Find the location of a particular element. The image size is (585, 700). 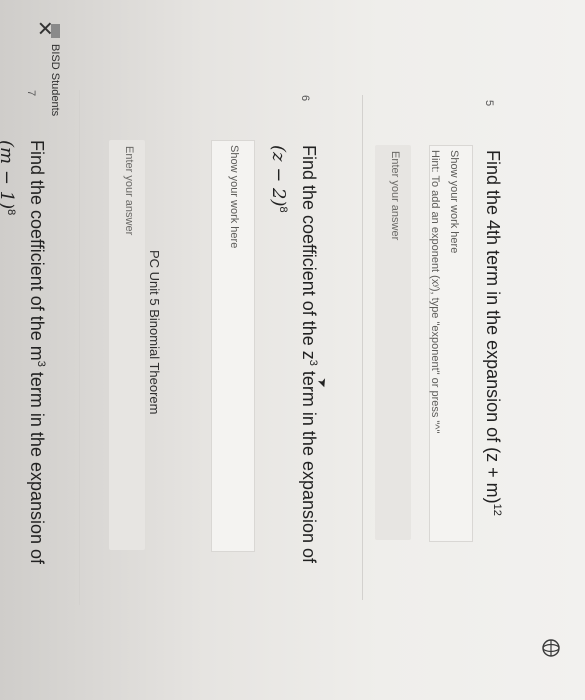

question-number: 6 is located at coordinates (305, 98).